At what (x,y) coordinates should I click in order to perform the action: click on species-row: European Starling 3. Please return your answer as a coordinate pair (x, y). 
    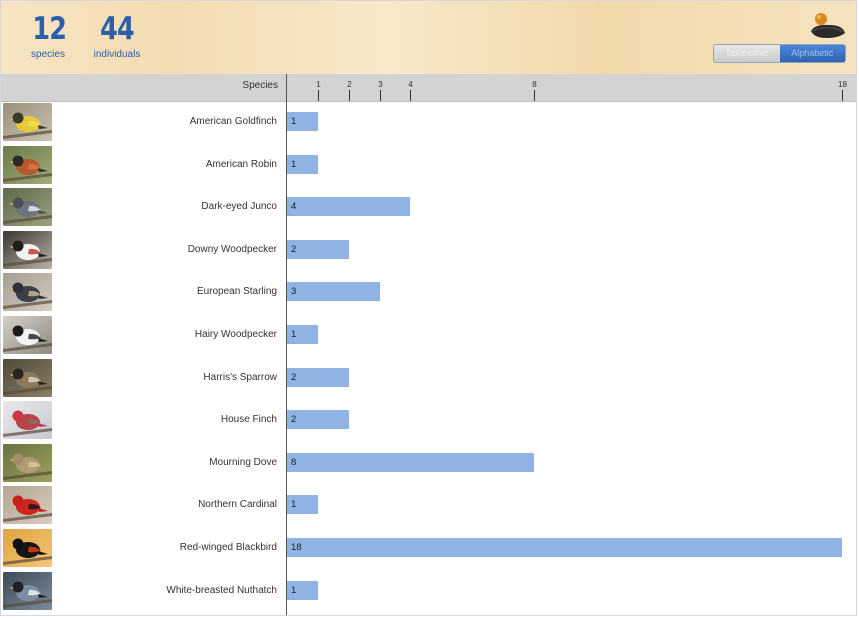
    Looking at the image, I should click on (428, 293).